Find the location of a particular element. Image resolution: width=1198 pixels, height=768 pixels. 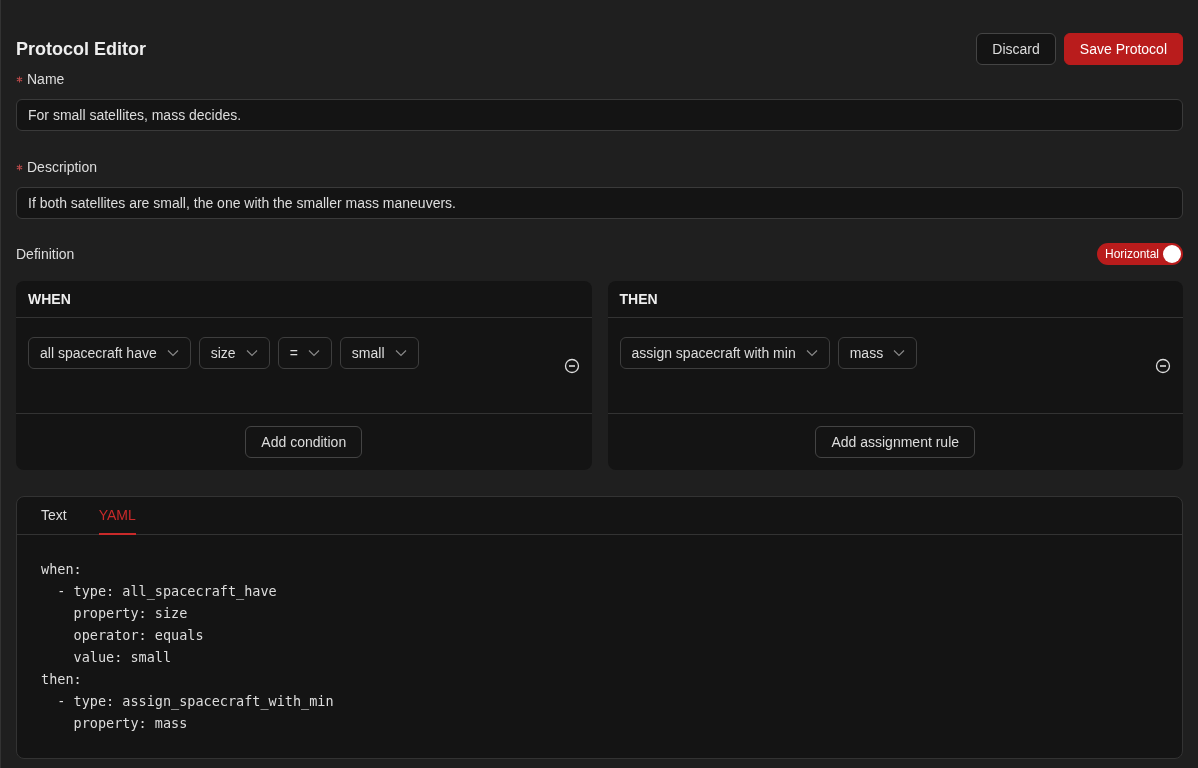

code-line: value: small is located at coordinates (122, 657).